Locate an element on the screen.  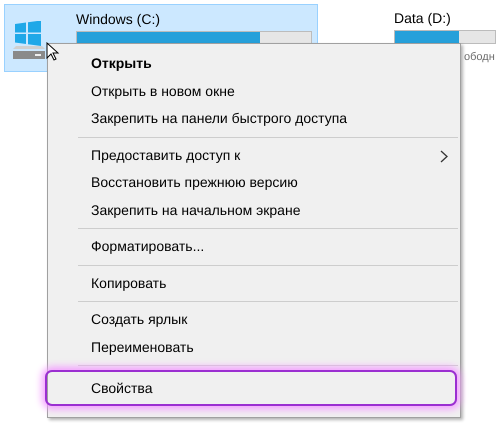
menu-item: Закрепить на начальном экране is located at coordinates (254, 210).